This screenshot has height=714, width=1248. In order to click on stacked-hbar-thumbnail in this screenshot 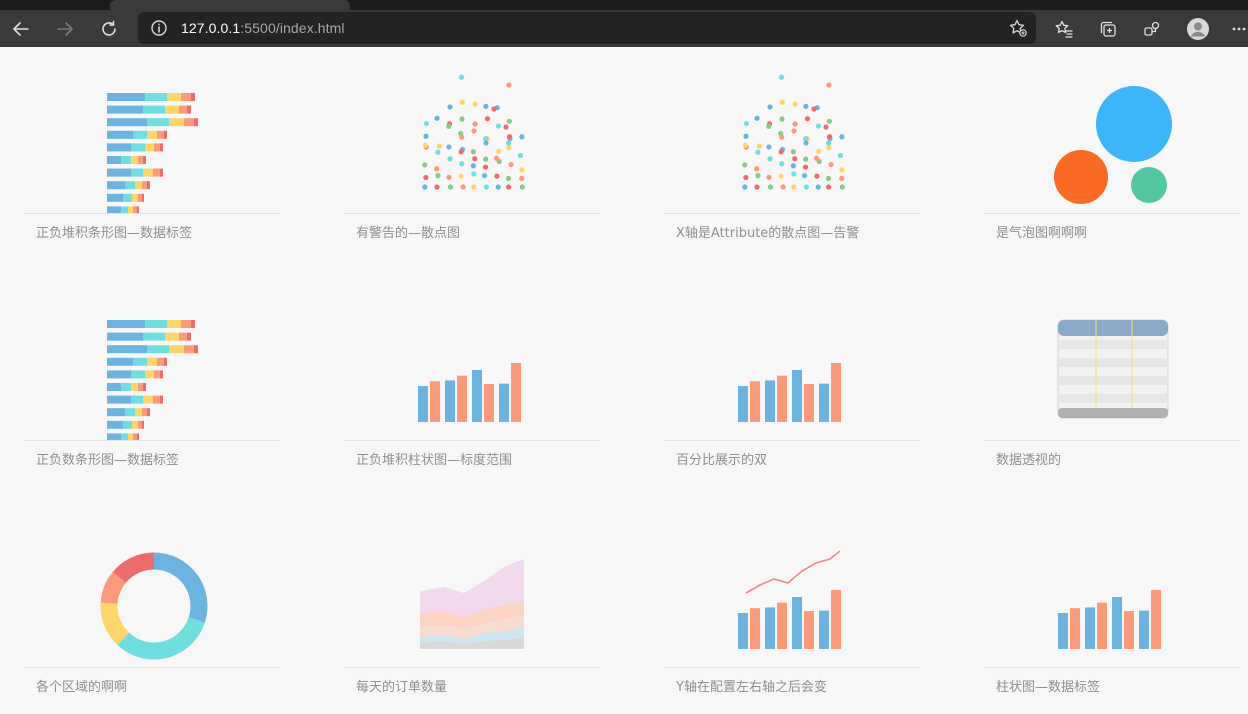, I will do `click(152, 380)`.